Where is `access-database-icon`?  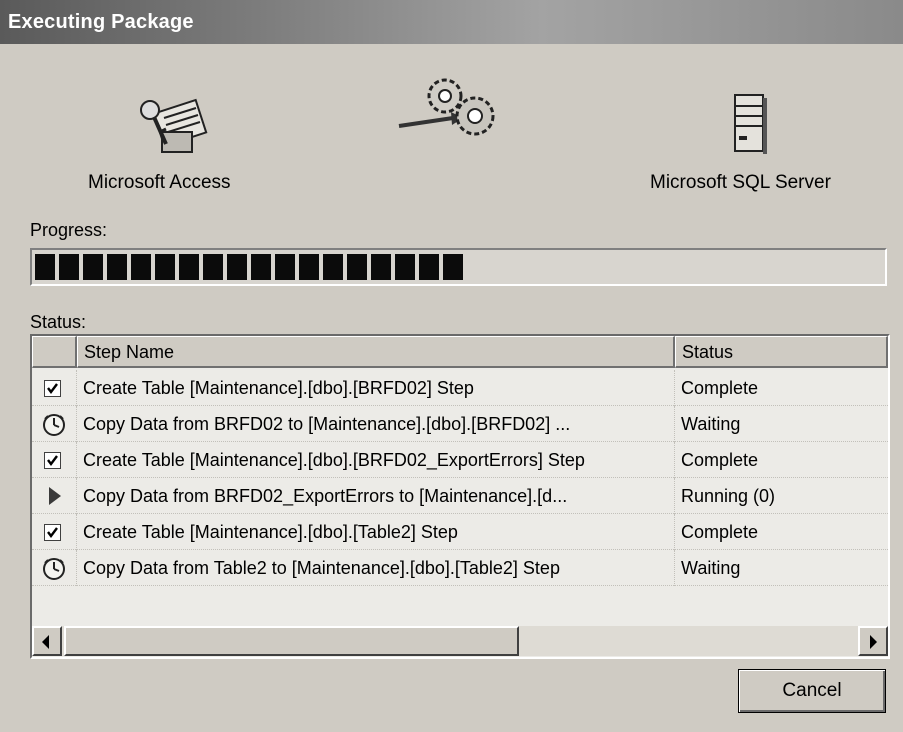 access-database-icon is located at coordinates (173, 127).